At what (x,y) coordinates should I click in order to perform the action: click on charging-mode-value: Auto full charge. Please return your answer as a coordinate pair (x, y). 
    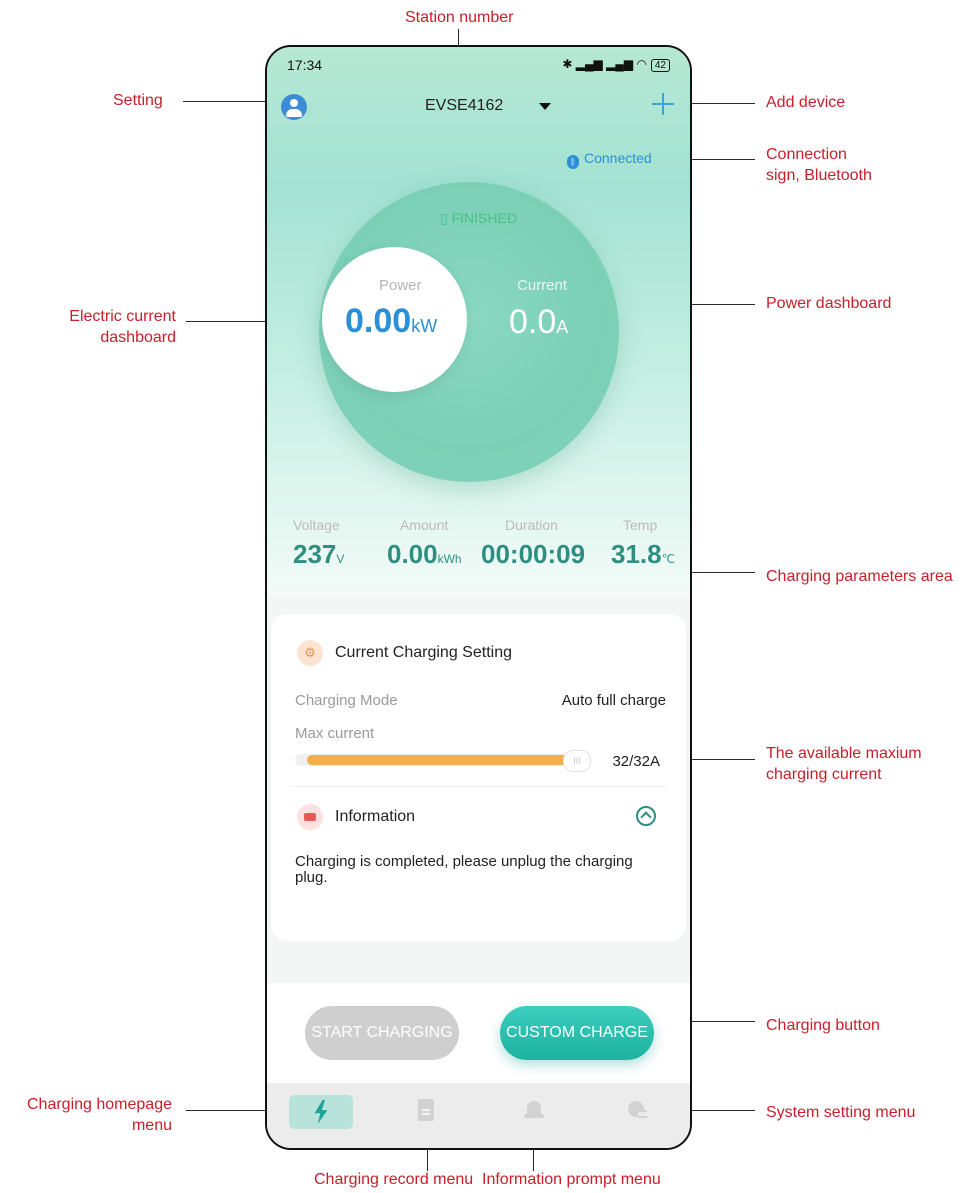
    Looking at the image, I should click on (614, 700).